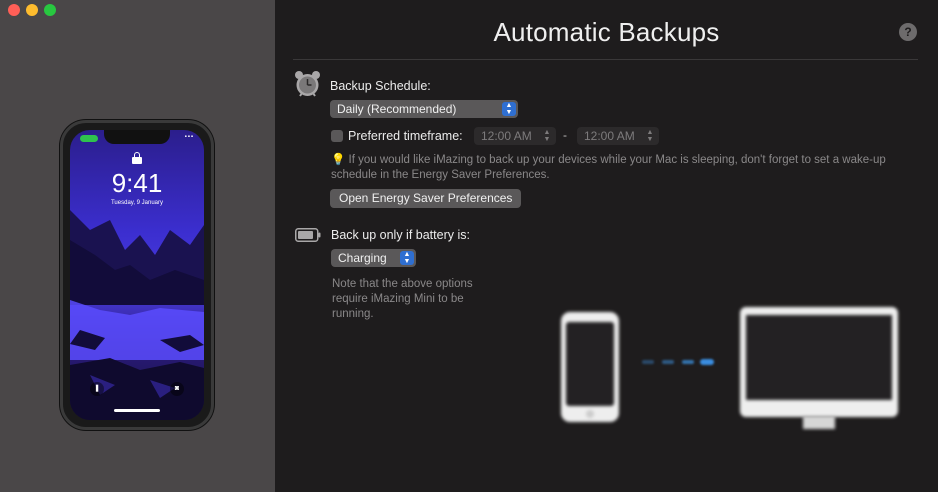 This screenshot has height=492, width=938. I want to click on status-icons: ▪▪▪, so click(189, 137).